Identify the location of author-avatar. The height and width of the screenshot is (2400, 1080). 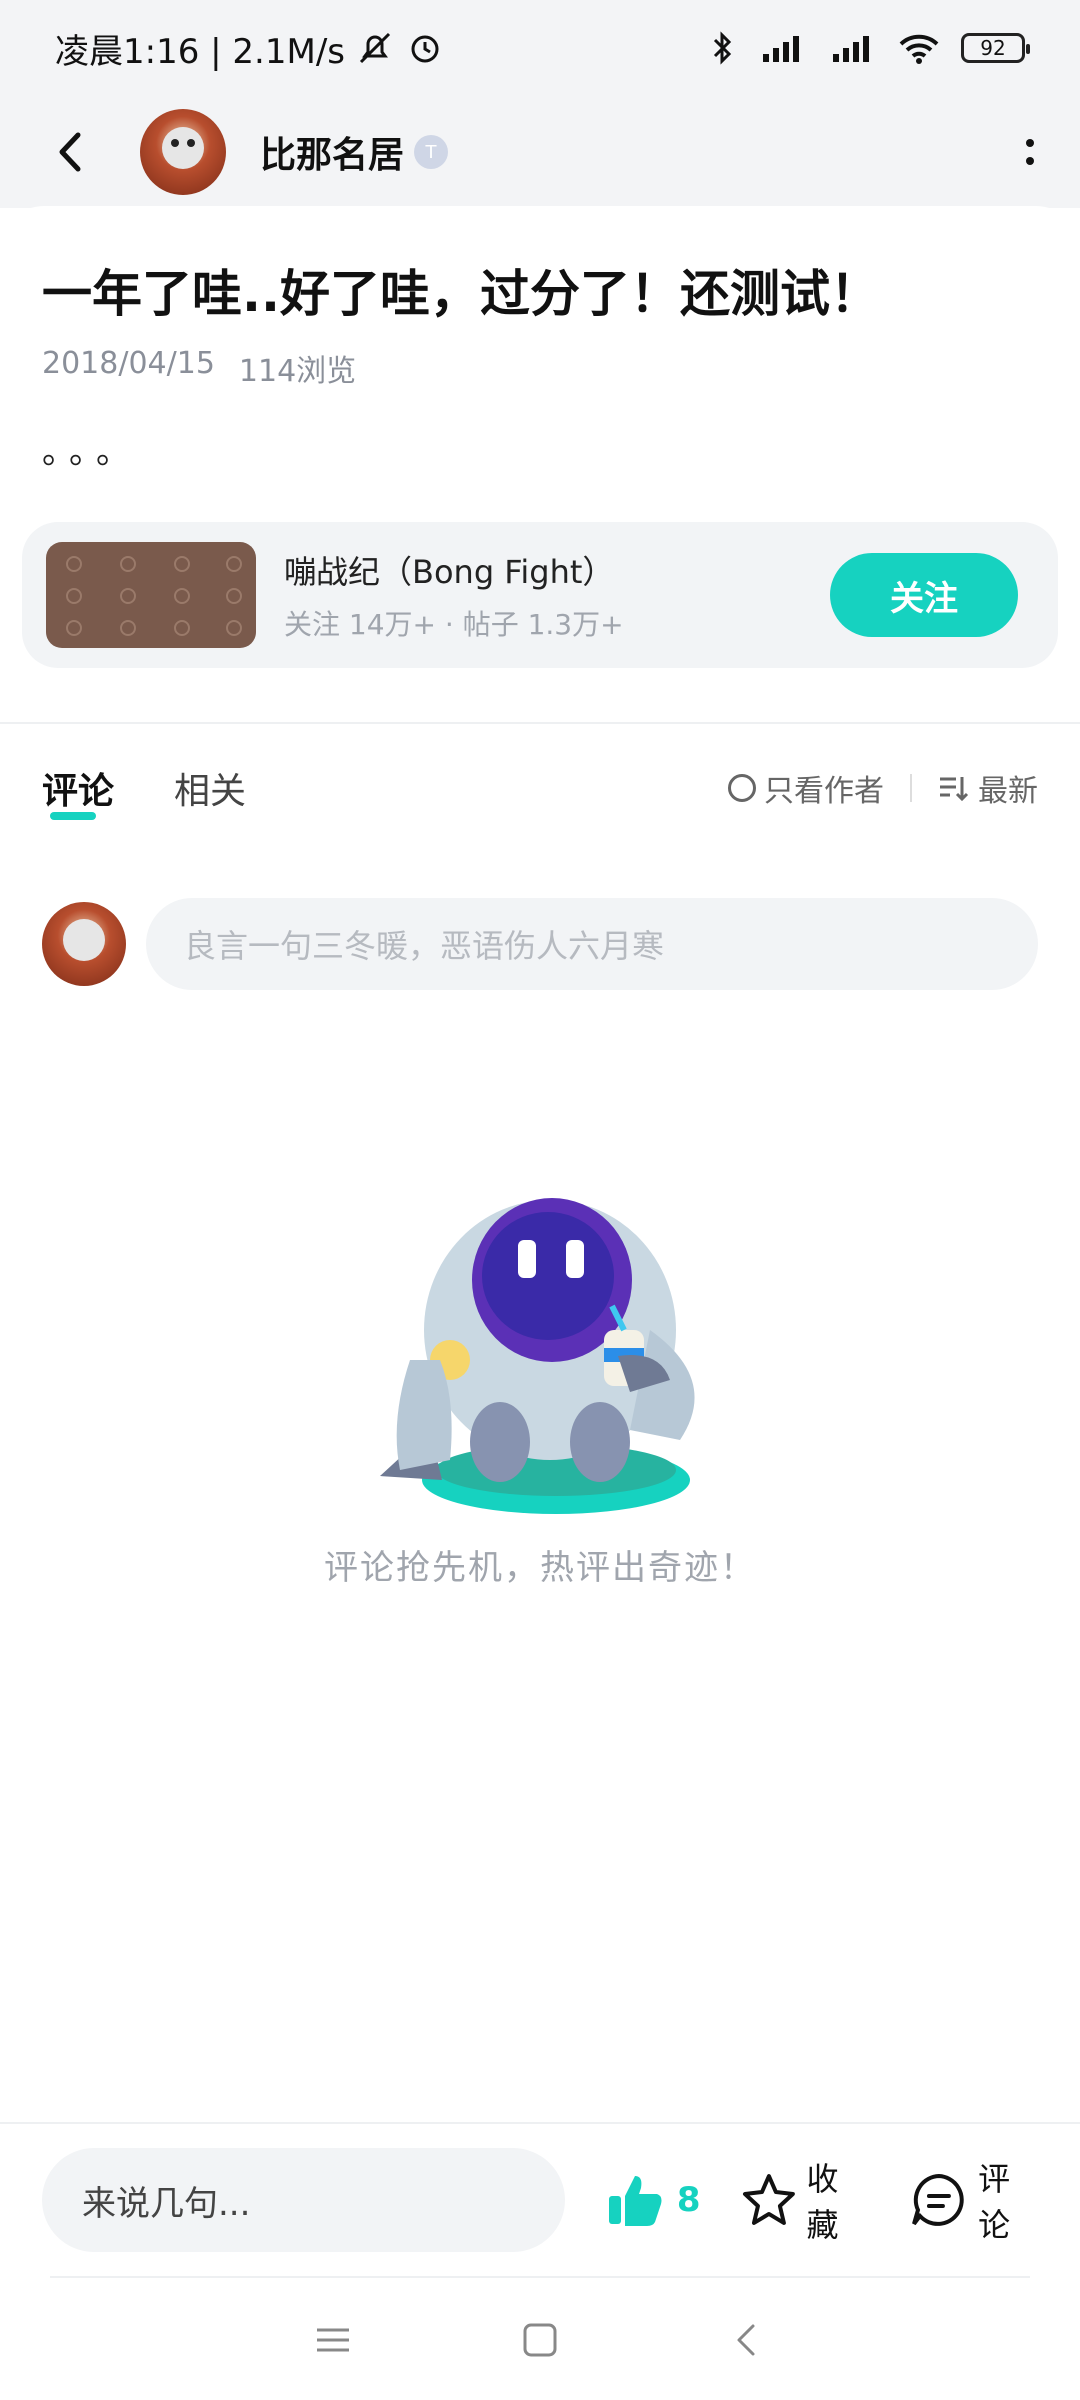
(183, 152).